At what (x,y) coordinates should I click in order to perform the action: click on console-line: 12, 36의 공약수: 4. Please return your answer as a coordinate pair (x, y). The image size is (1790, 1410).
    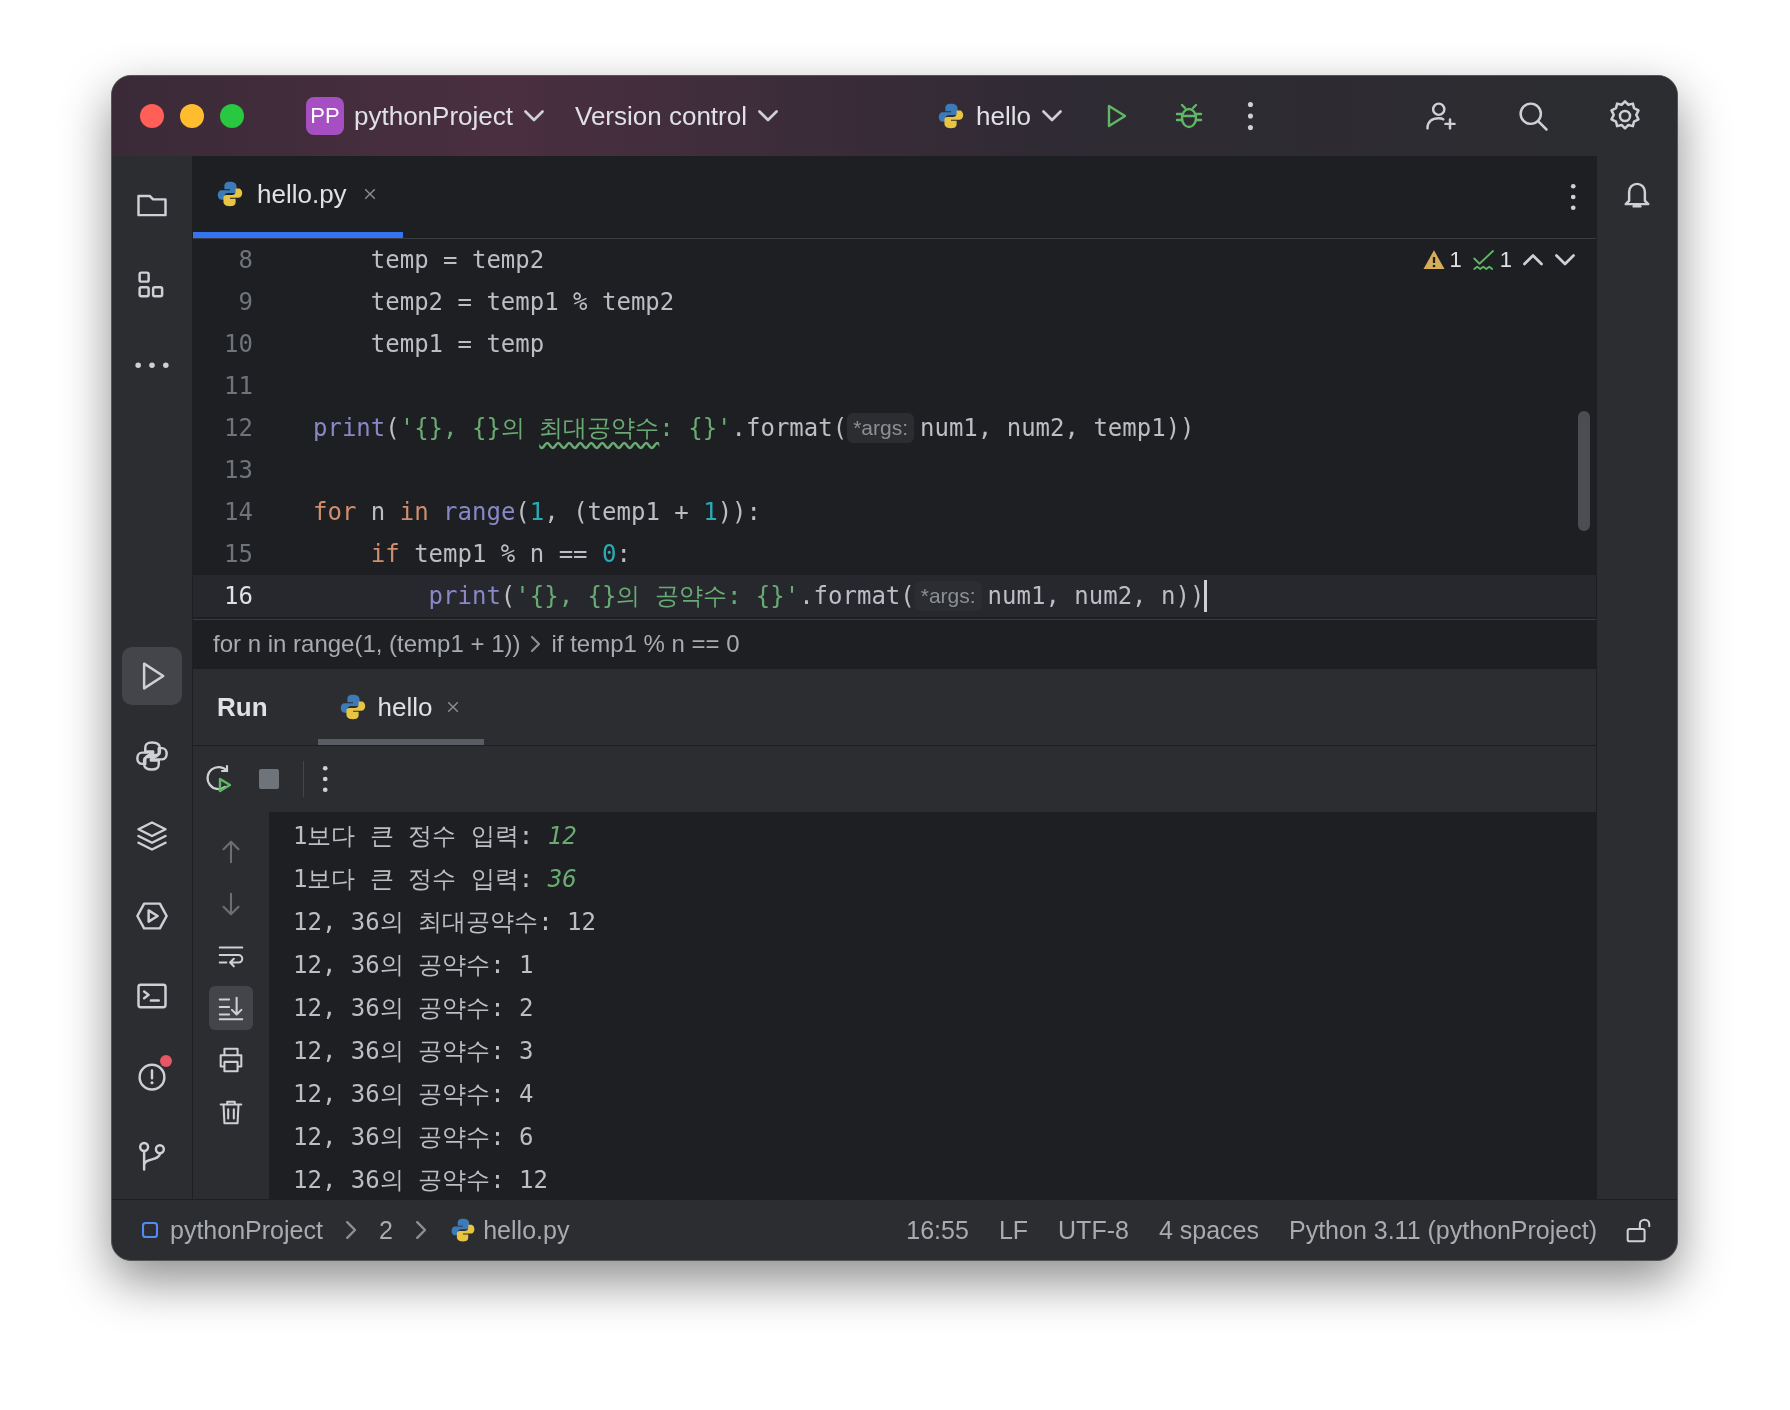
    Looking at the image, I should click on (414, 1094).